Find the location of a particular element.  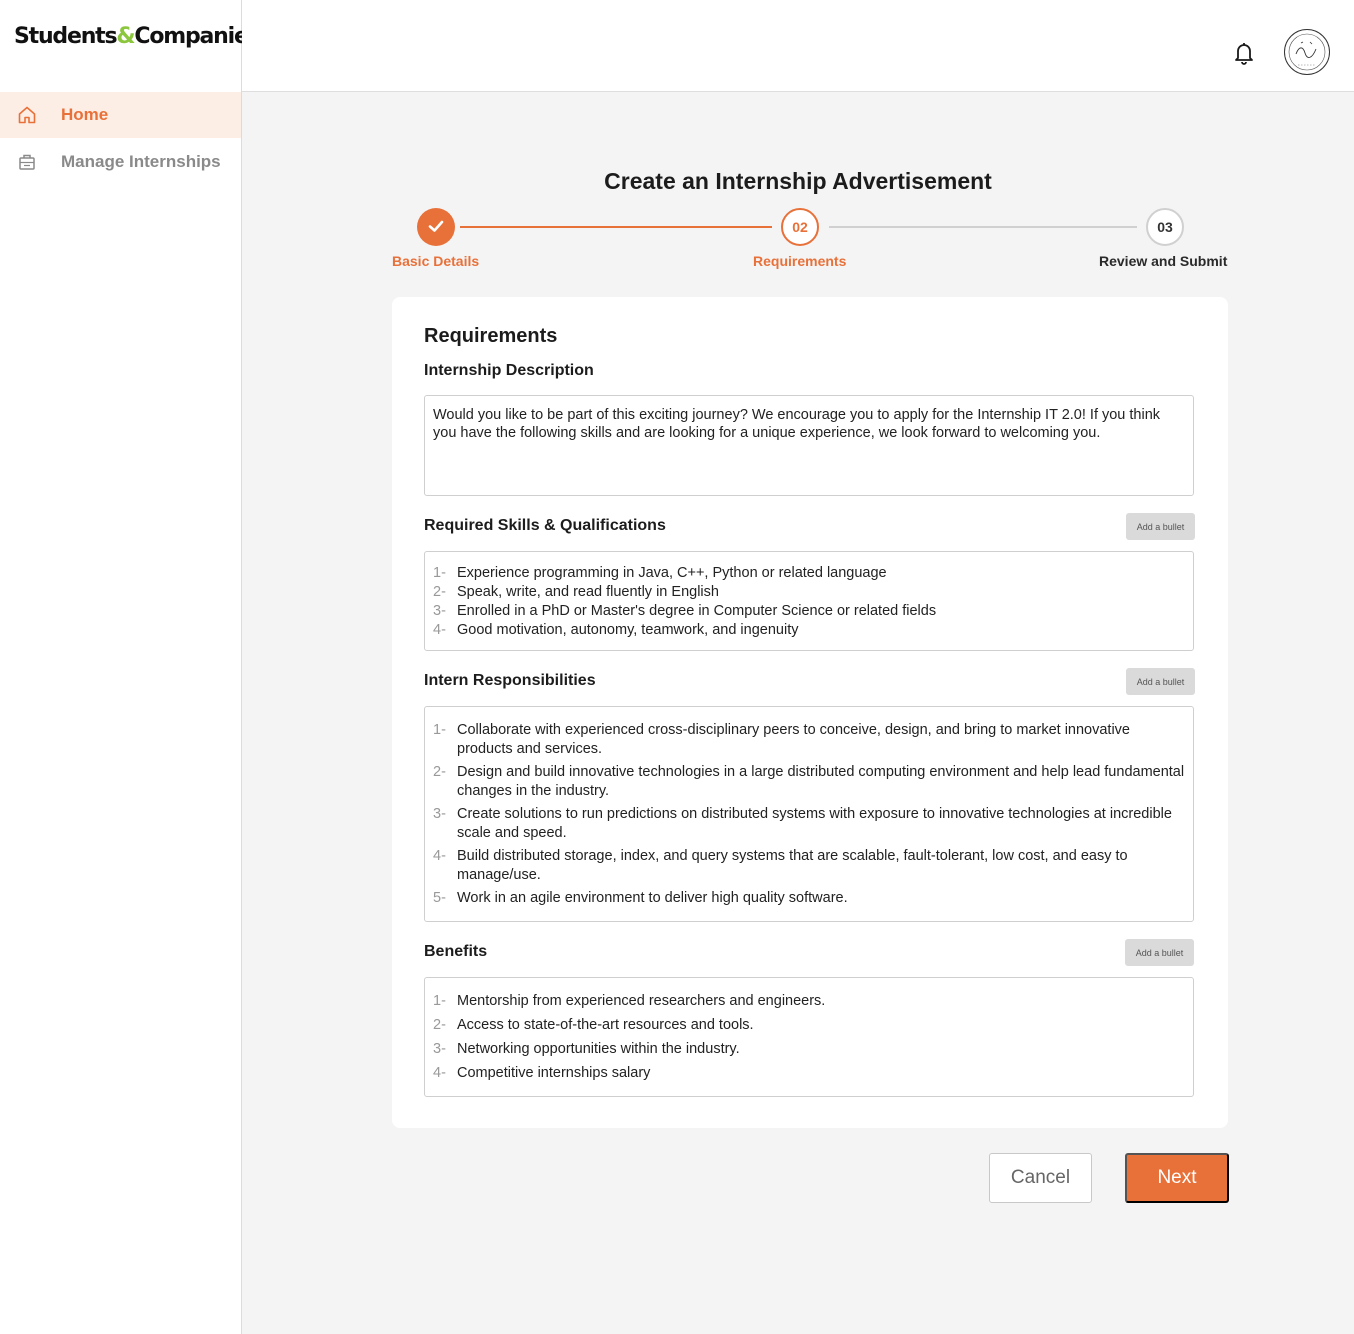

list-item: 4- Competitive internships salary is located at coordinates (809, 1073).